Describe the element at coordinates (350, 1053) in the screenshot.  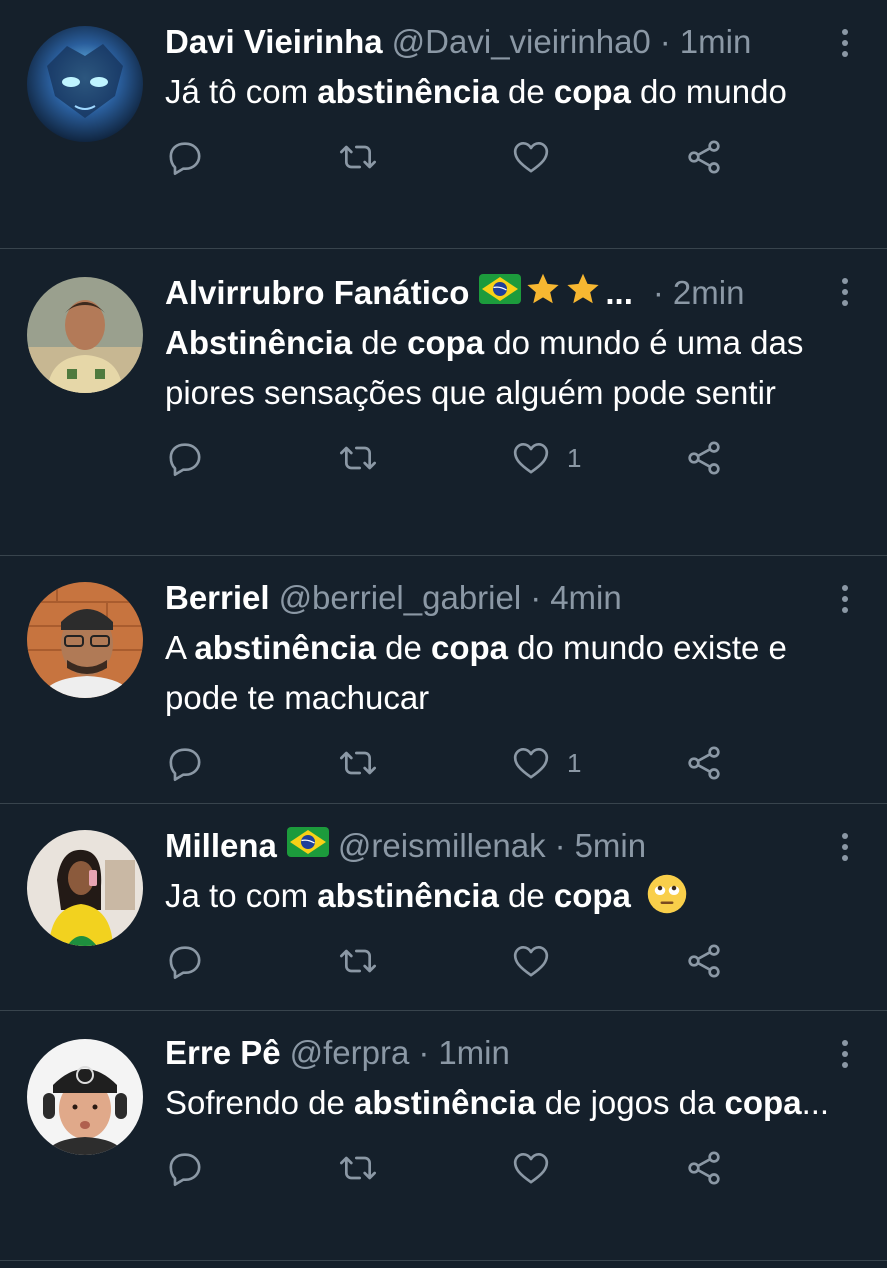
I see `author-handle: @ferpra` at that location.